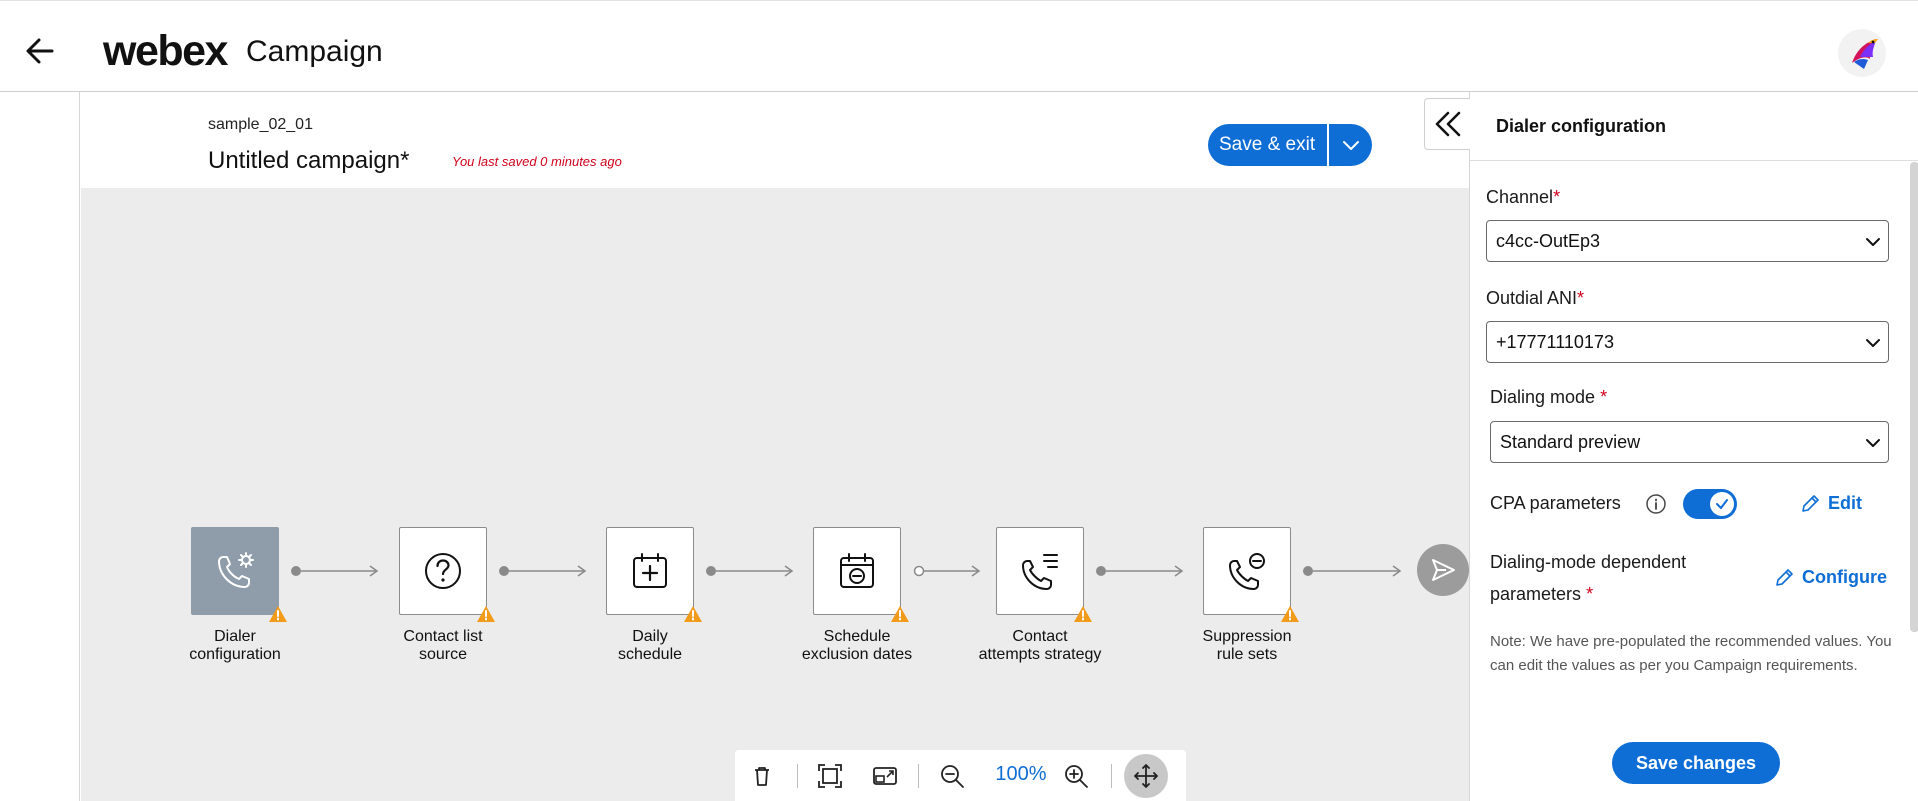 Image resolution: width=1918 pixels, height=801 pixels. I want to click on ani-value: +17771110173, so click(1555, 342).